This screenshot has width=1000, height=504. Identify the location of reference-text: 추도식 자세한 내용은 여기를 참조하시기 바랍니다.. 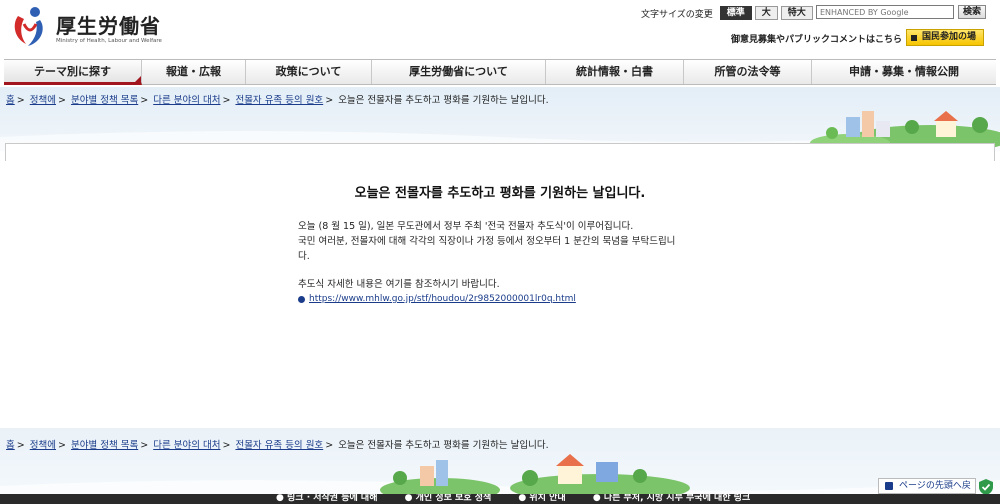
(399, 284).